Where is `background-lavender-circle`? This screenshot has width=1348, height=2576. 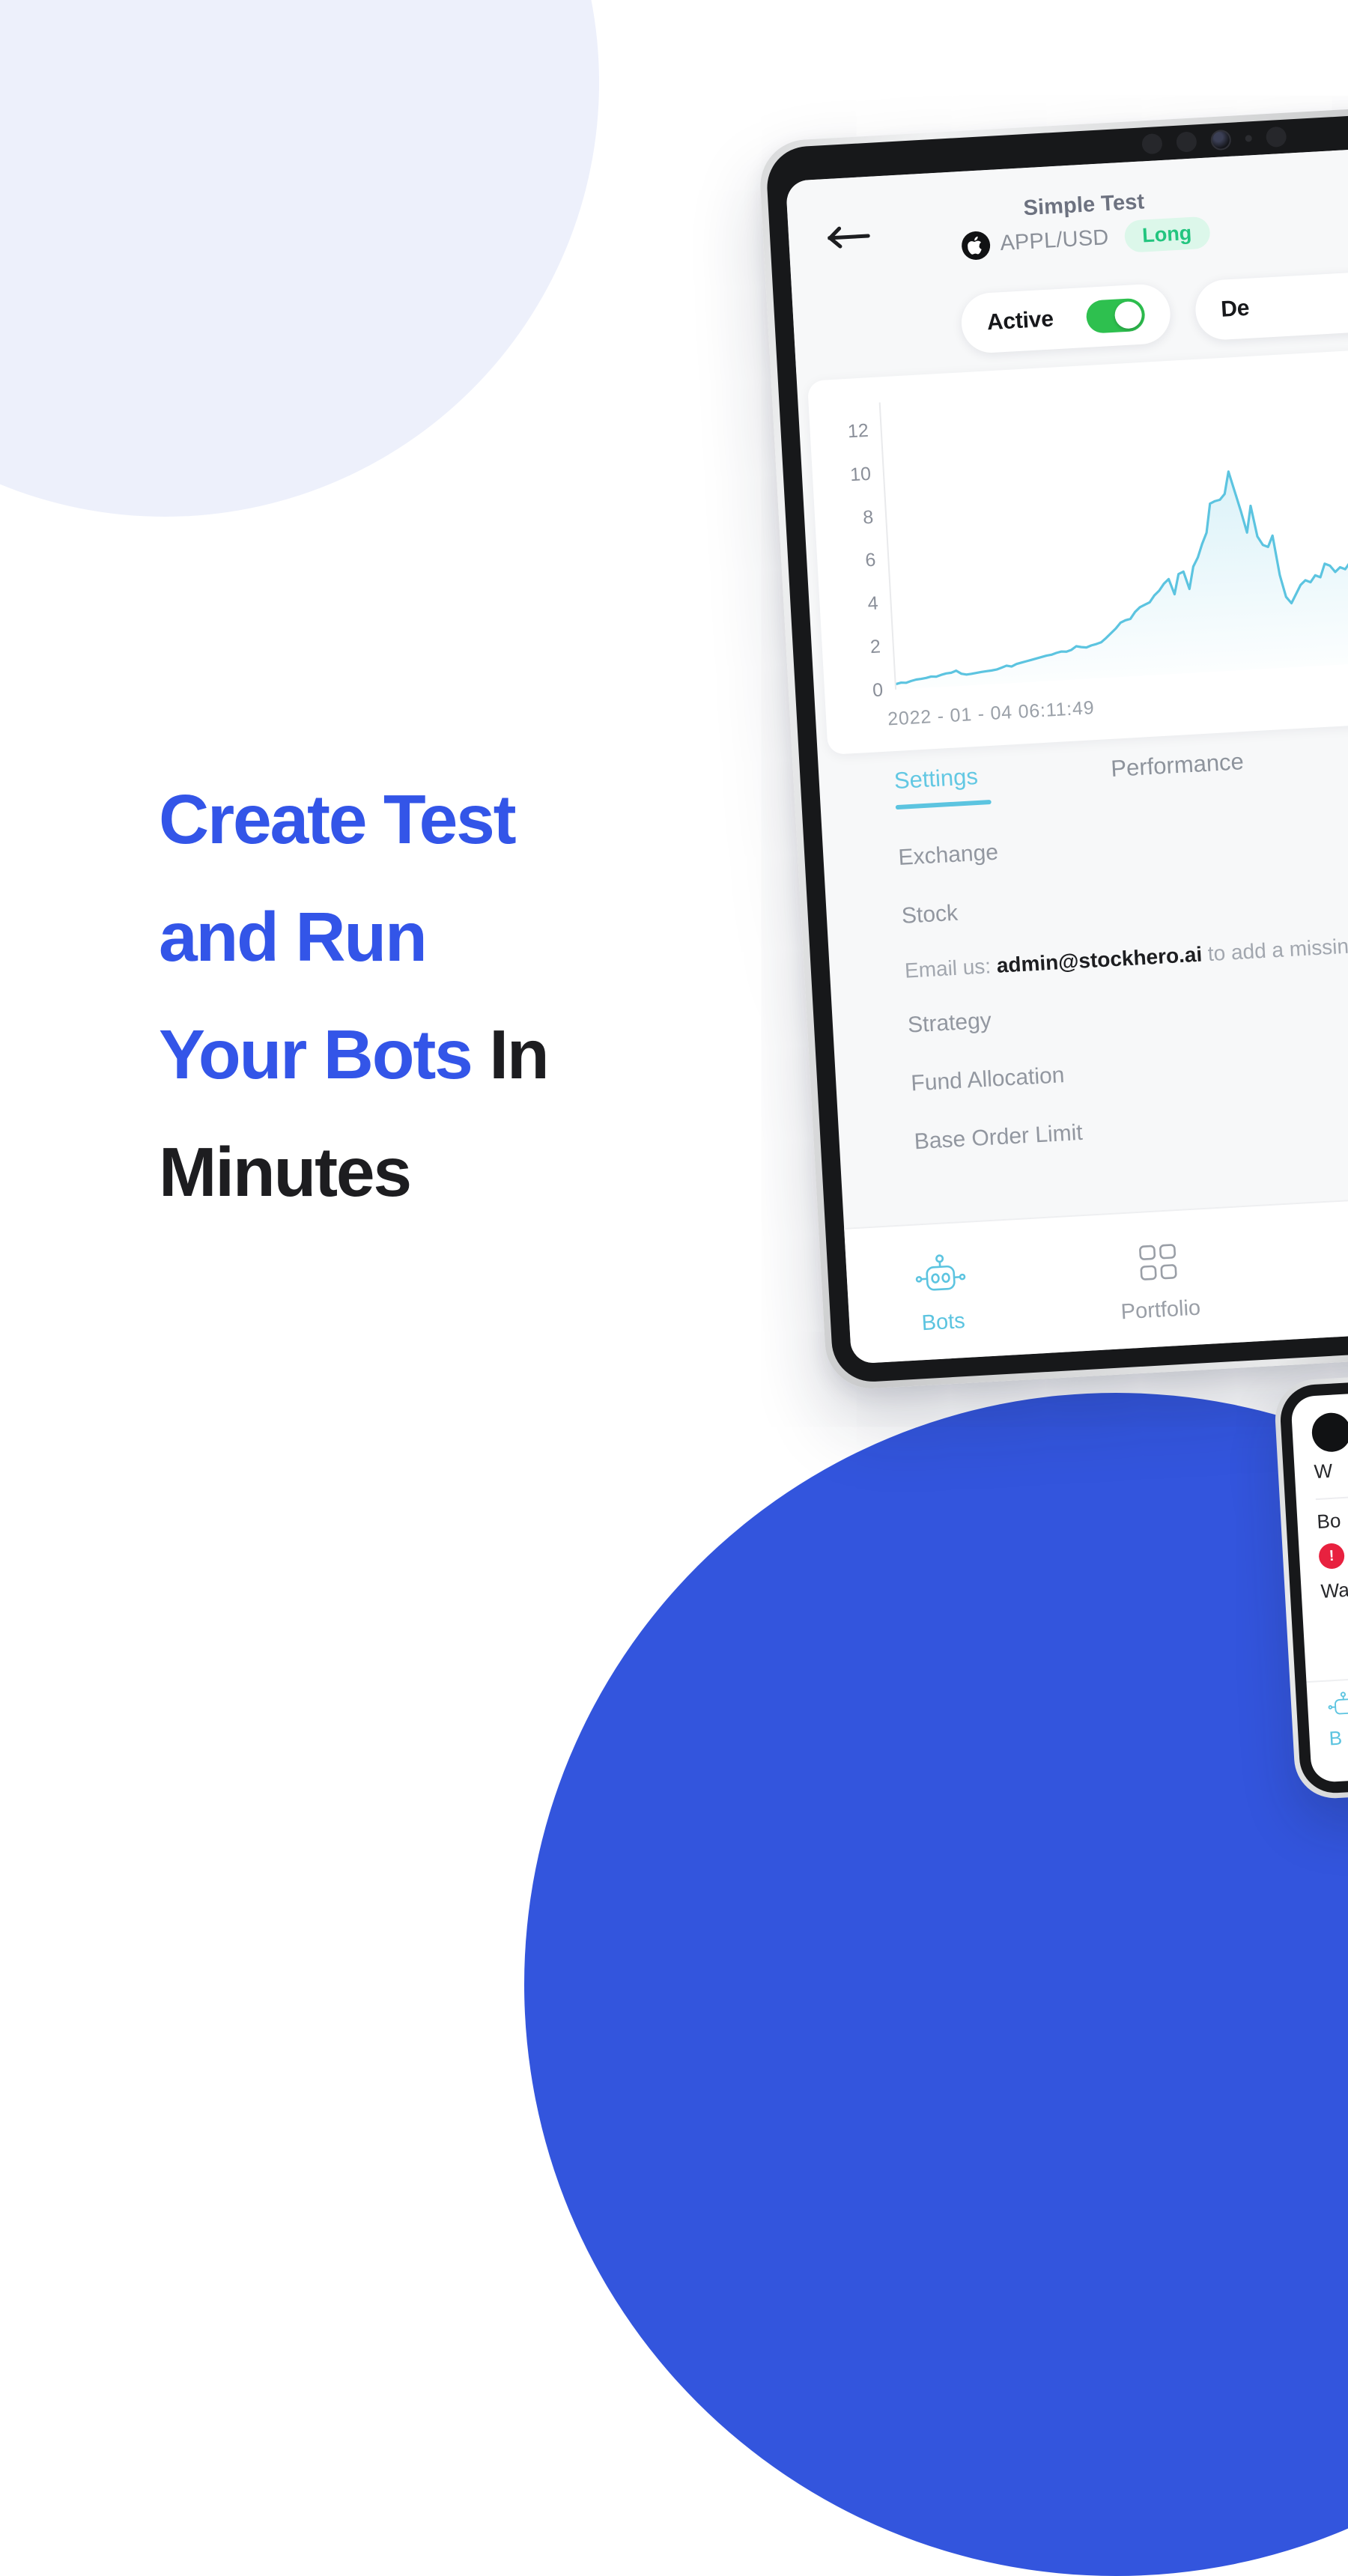 background-lavender-circle is located at coordinates (299, 258).